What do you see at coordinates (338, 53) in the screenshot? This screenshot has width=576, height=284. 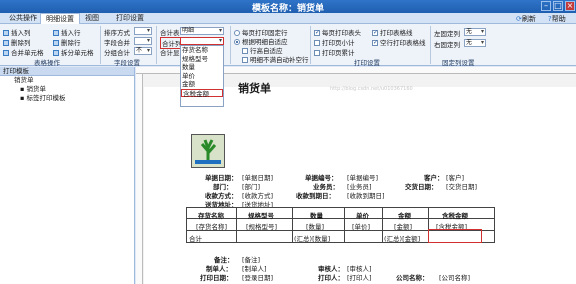 I see `page-total-label: 打印页累计` at bounding box center [338, 53].